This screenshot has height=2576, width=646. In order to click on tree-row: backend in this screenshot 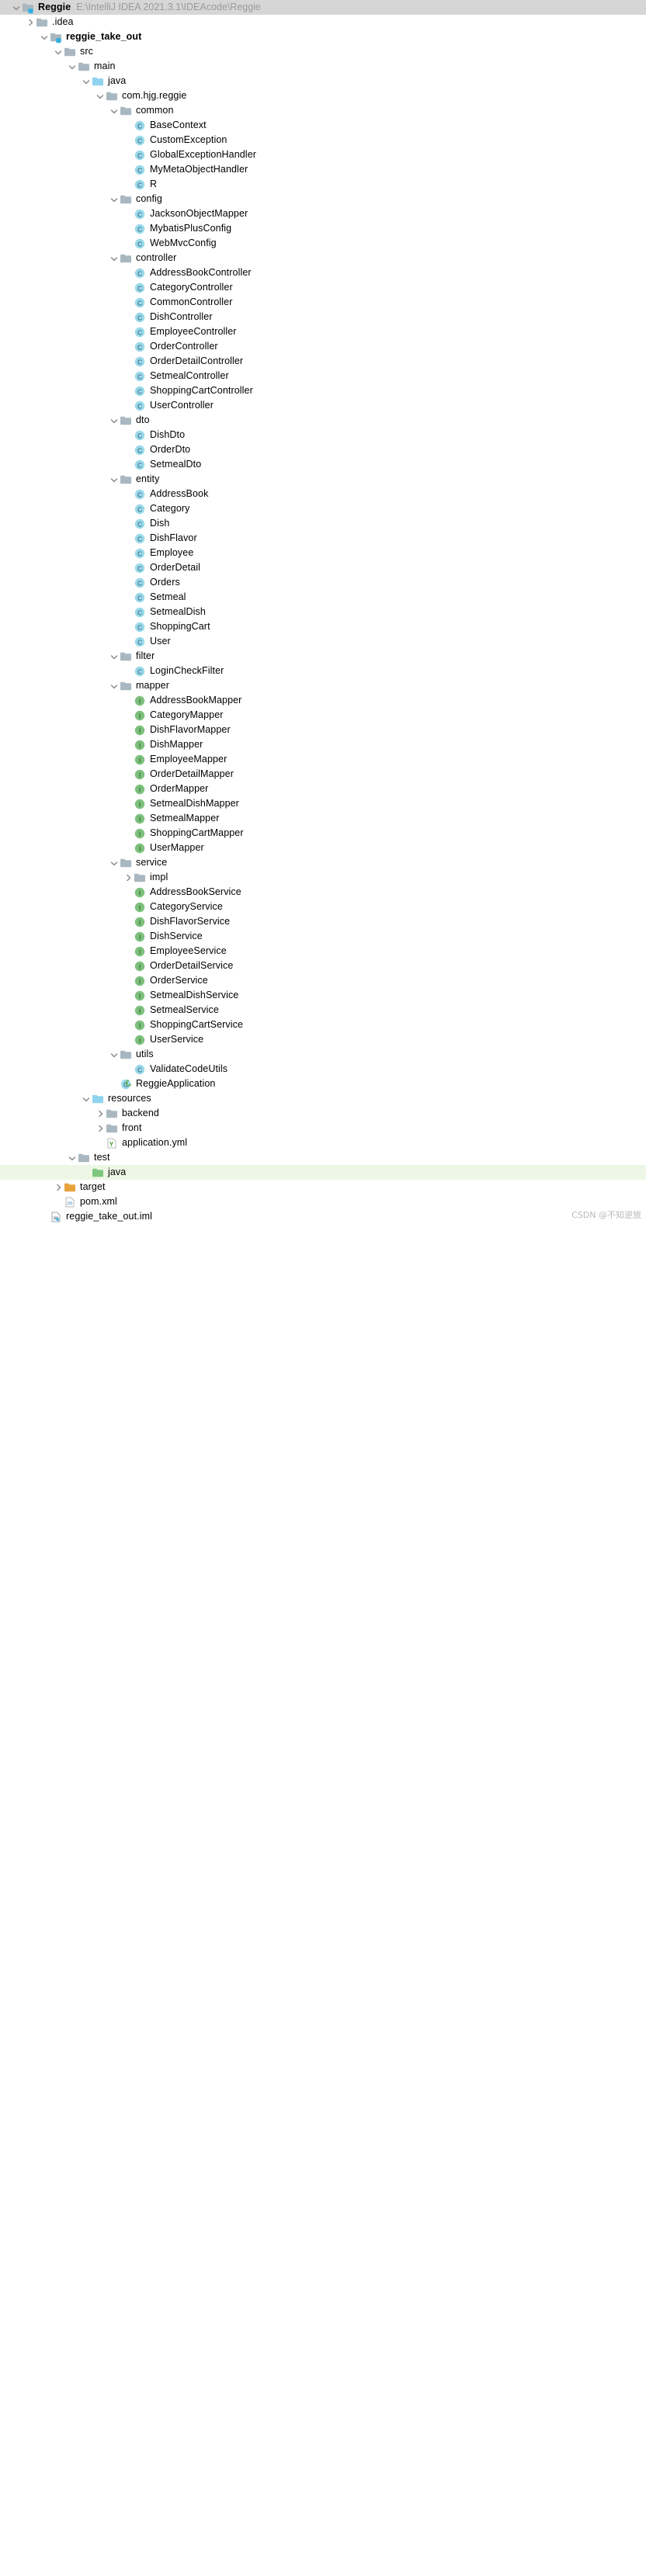, I will do `click(323, 1113)`.